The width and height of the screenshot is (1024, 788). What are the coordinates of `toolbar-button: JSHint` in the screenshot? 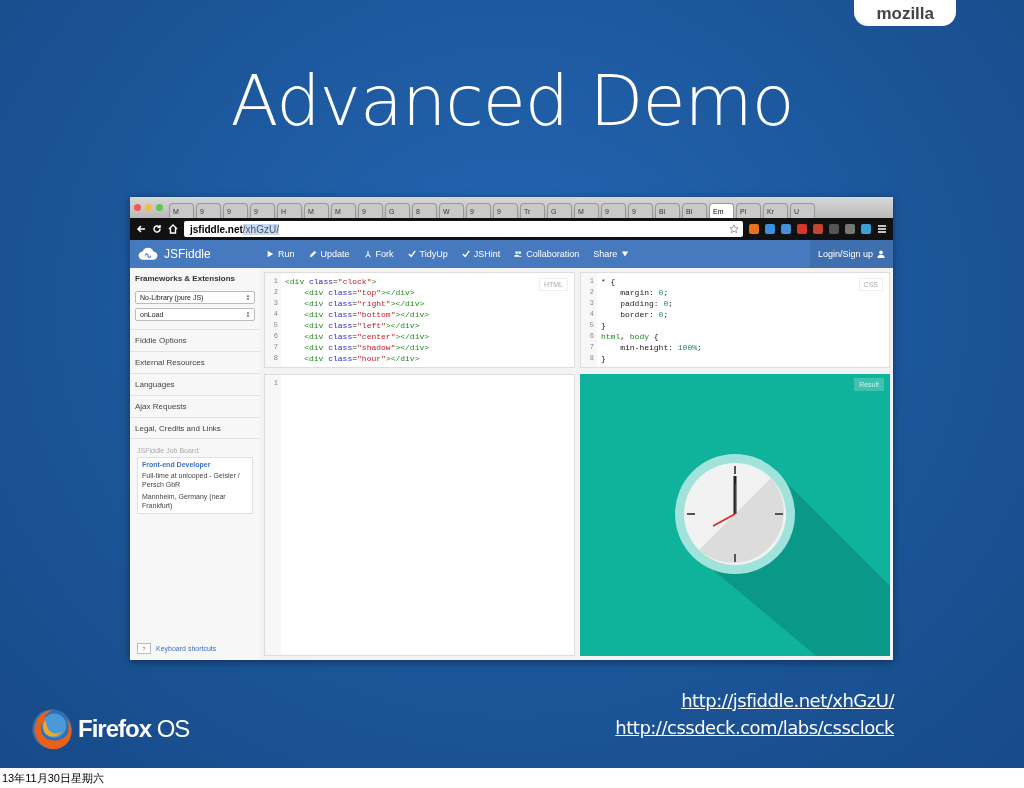 It's located at (481, 254).